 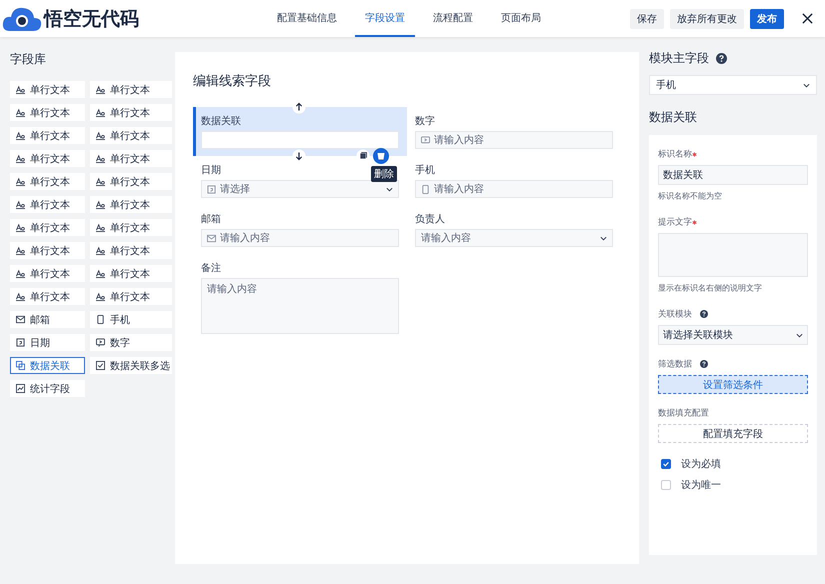 What do you see at coordinates (299, 156) in the screenshot?
I see `move-down-icon` at bounding box center [299, 156].